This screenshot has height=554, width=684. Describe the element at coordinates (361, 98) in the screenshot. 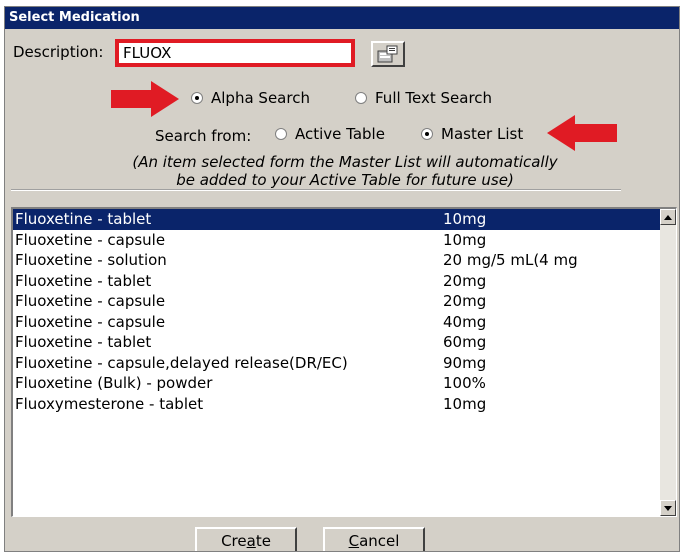

I see `full-text-search-radio-circle` at that location.